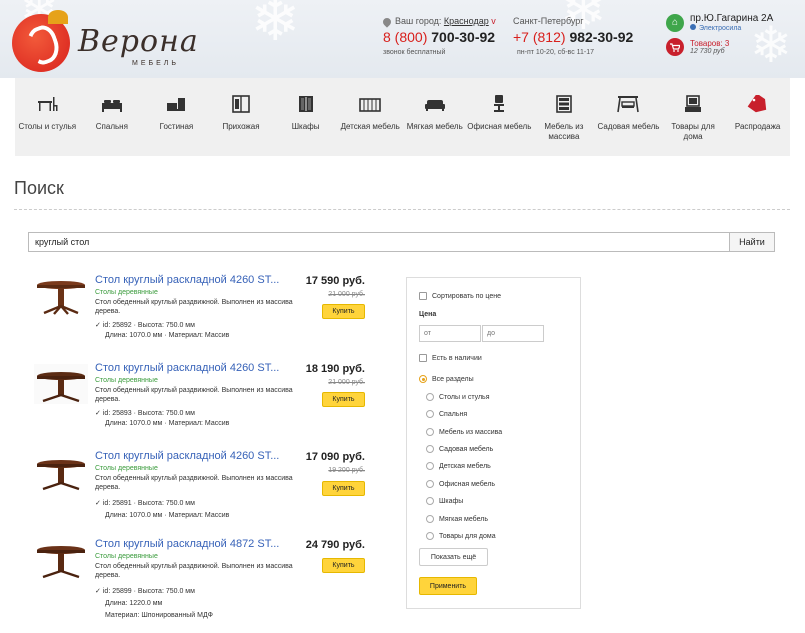 The height and width of the screenshot is (633, 805). What do you see at coordinates (423, 379) in the screenshot?
I see `radio-selected` at bounding box center [423, 379].